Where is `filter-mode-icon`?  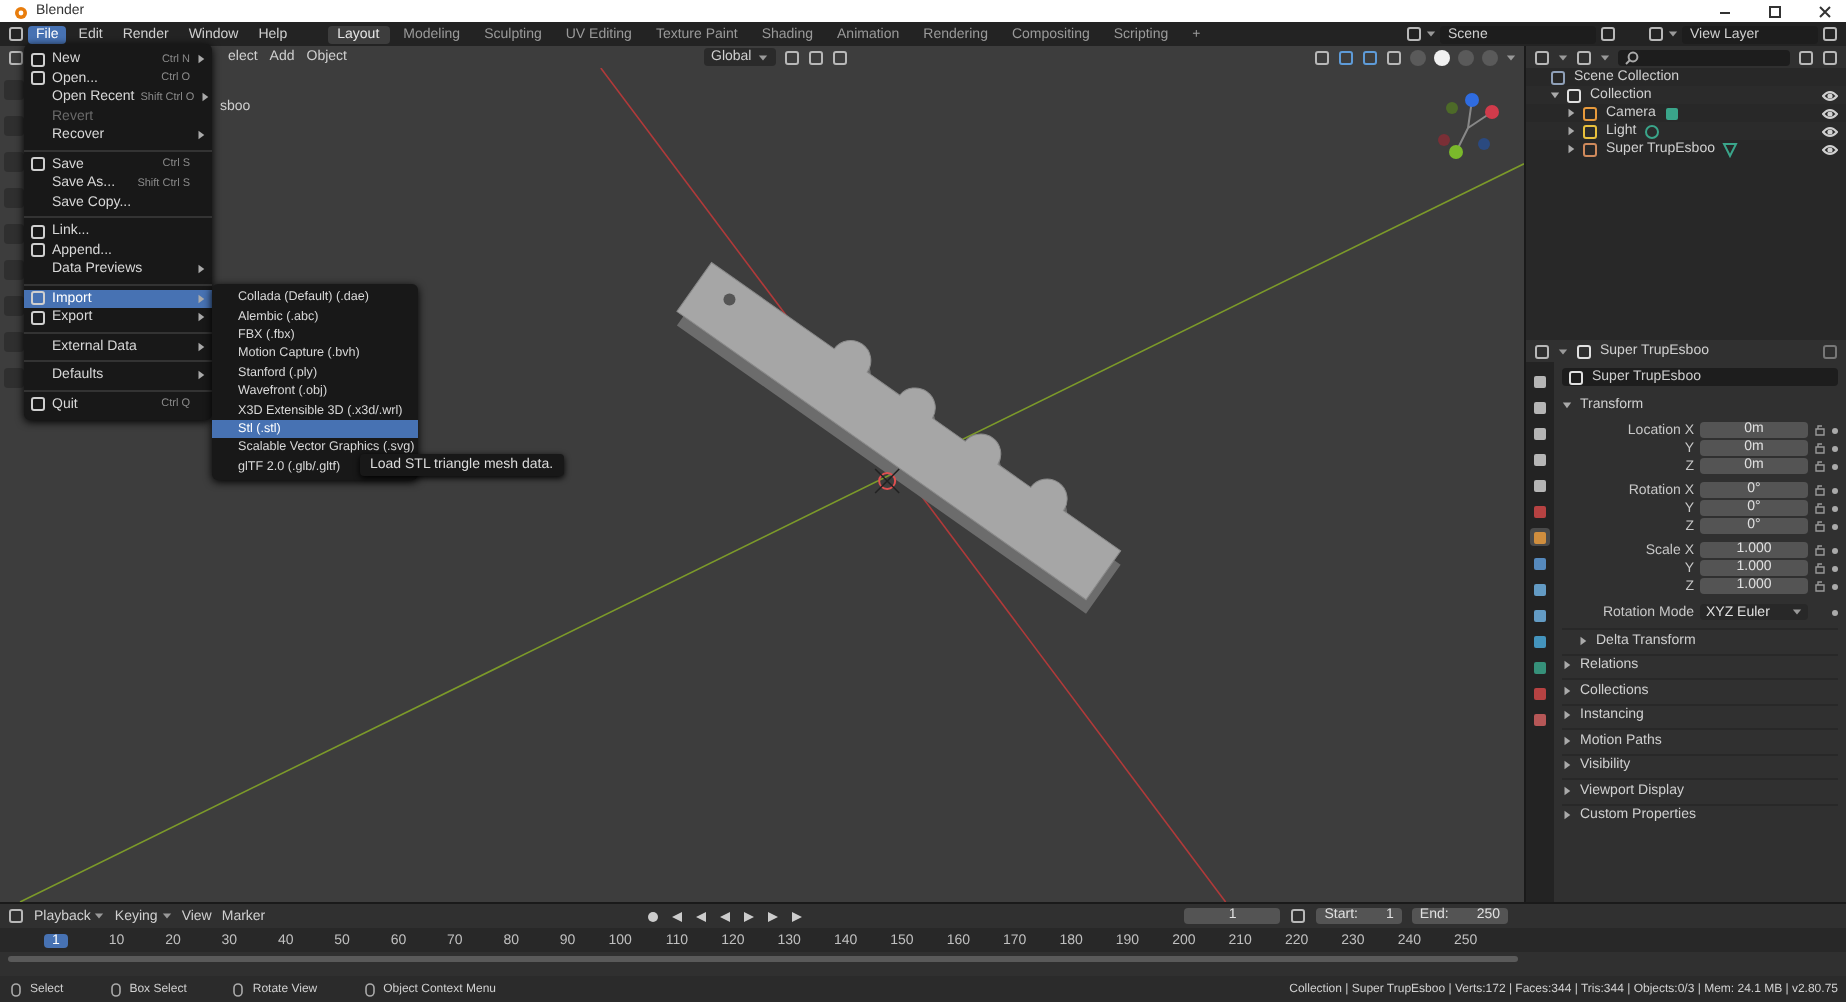
filter-mode-icon is located at coordinates (1584, 57).